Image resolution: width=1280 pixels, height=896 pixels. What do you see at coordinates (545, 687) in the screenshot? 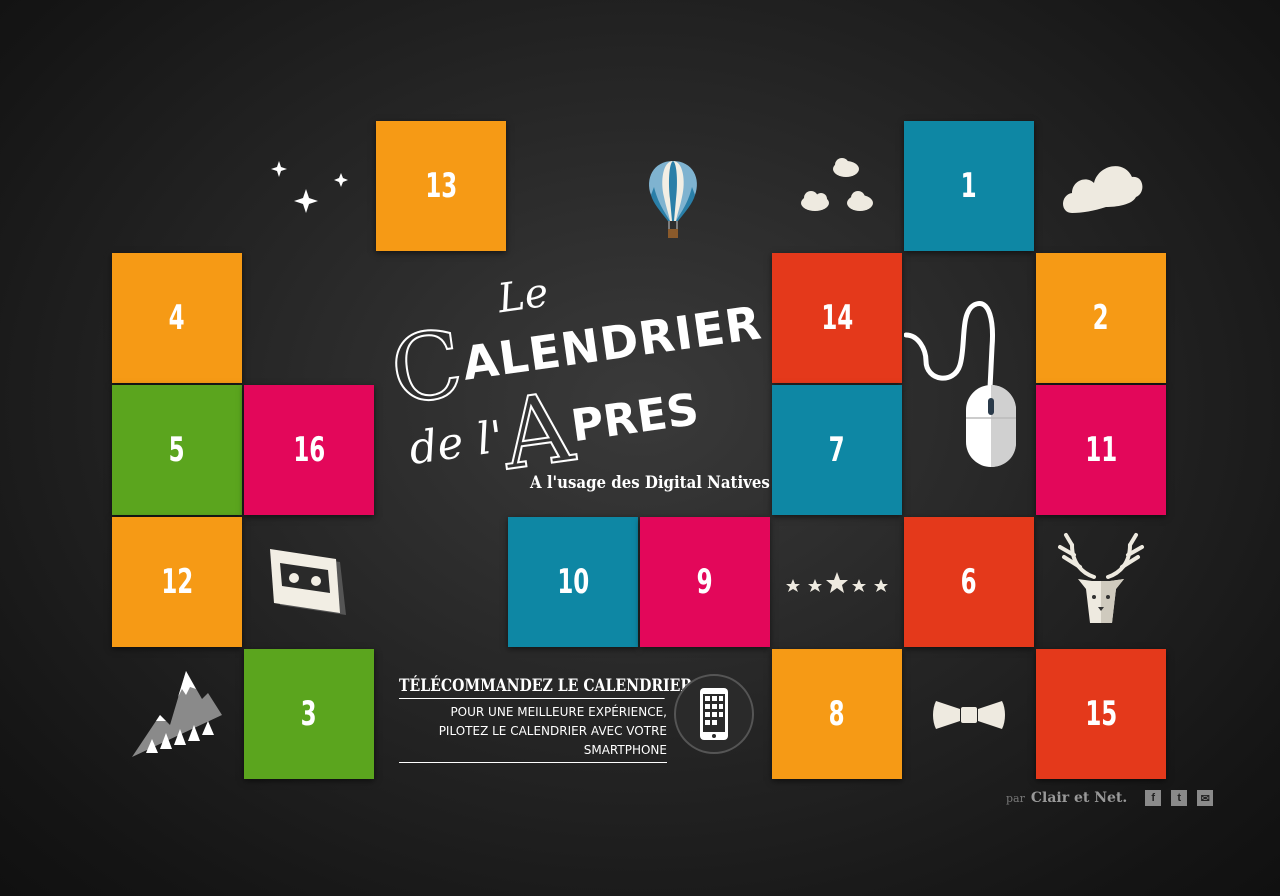
I see `remote-title: TÉLÉCOMMANDEZ LE CALENDRIER` at bounding box center [545, 687].